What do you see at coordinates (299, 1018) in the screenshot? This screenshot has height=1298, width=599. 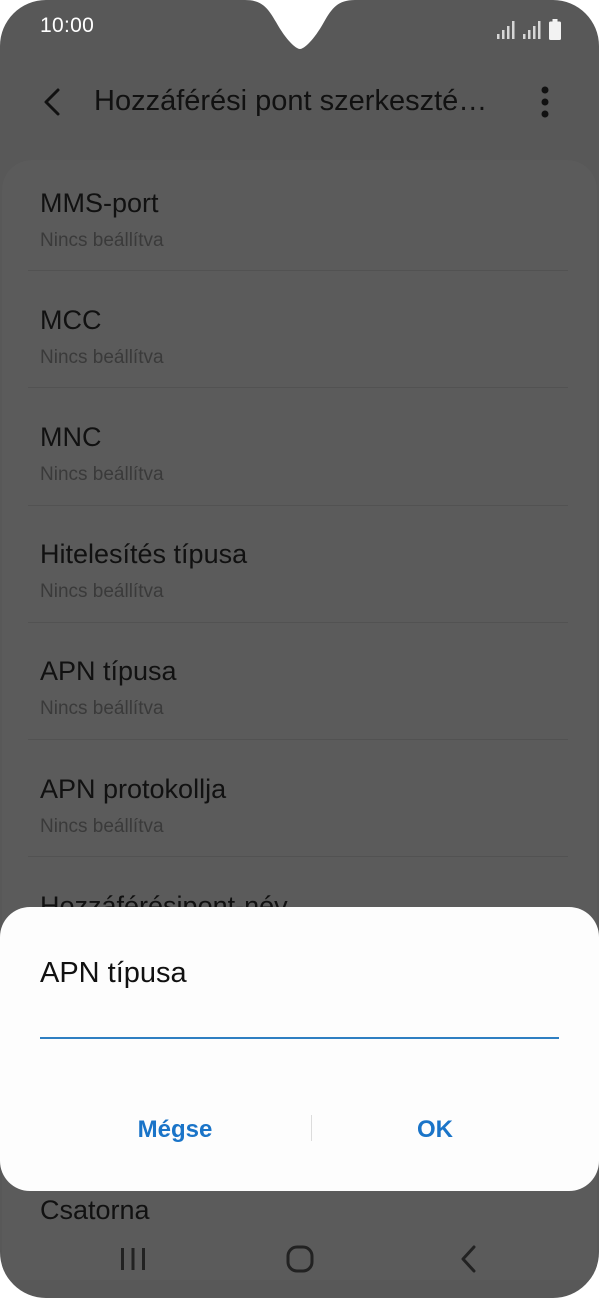 I see `apn-type-input` at bounding box center [299, 1018].